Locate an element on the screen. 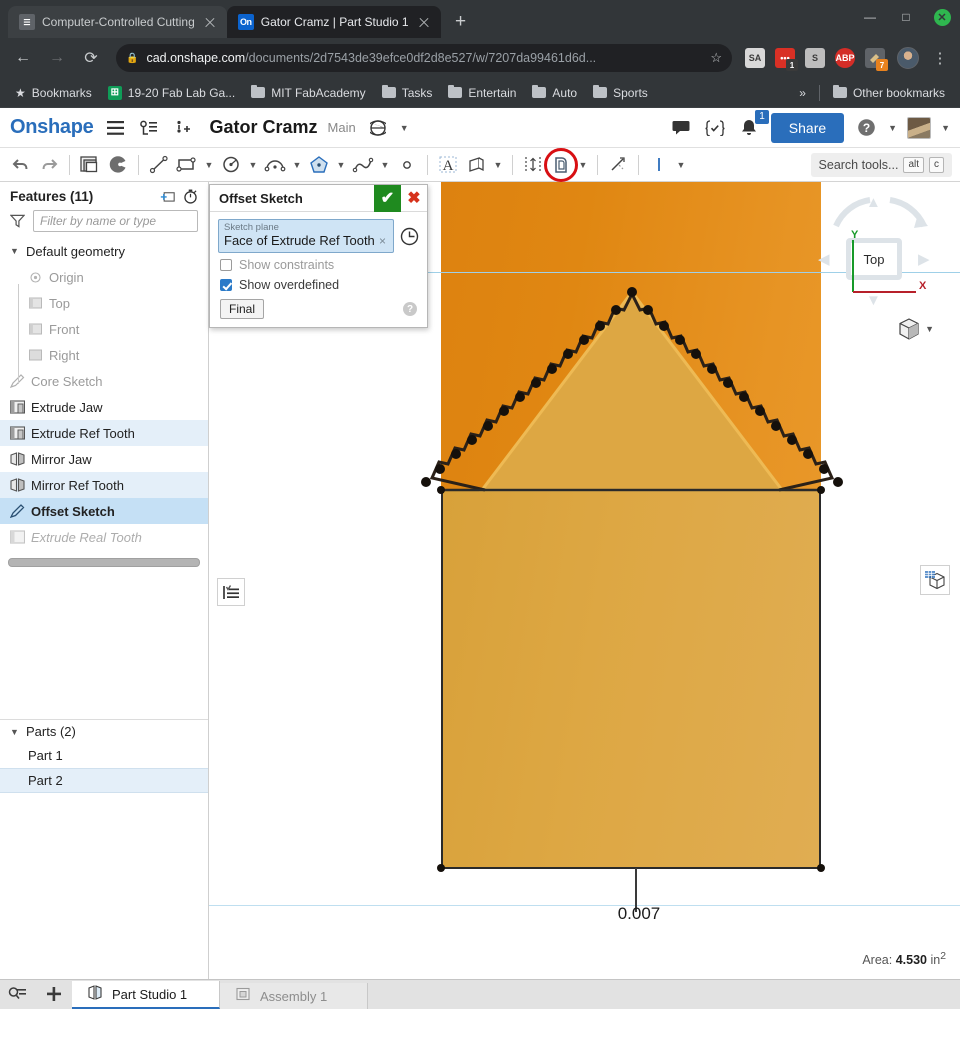  extension-honey-icon: 7 is located at coordinates (876, 59).